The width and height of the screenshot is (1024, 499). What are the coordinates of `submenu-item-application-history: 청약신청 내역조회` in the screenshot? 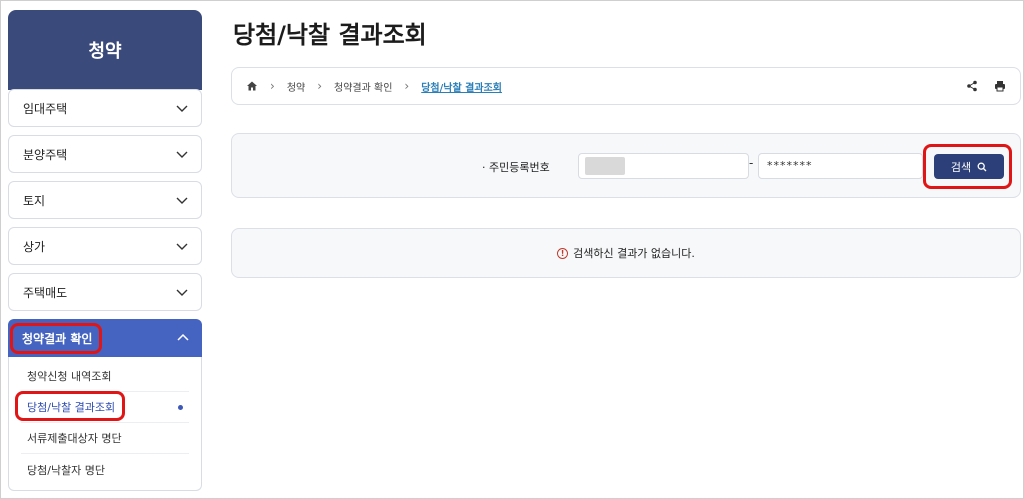 It's located at (105, 376).